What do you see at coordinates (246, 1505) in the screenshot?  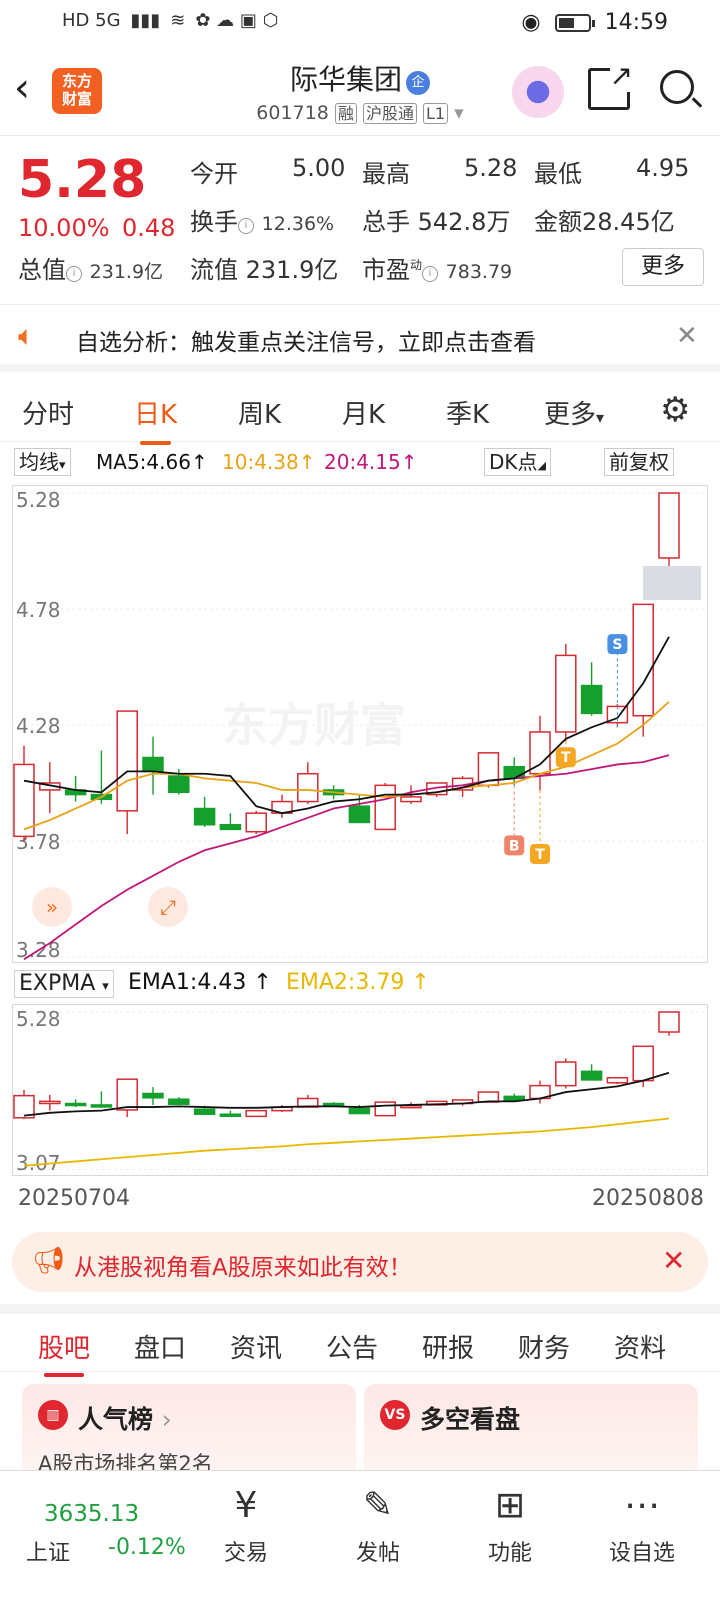 I see `yen-icon: ¥` at bounding box center [246, 1505].